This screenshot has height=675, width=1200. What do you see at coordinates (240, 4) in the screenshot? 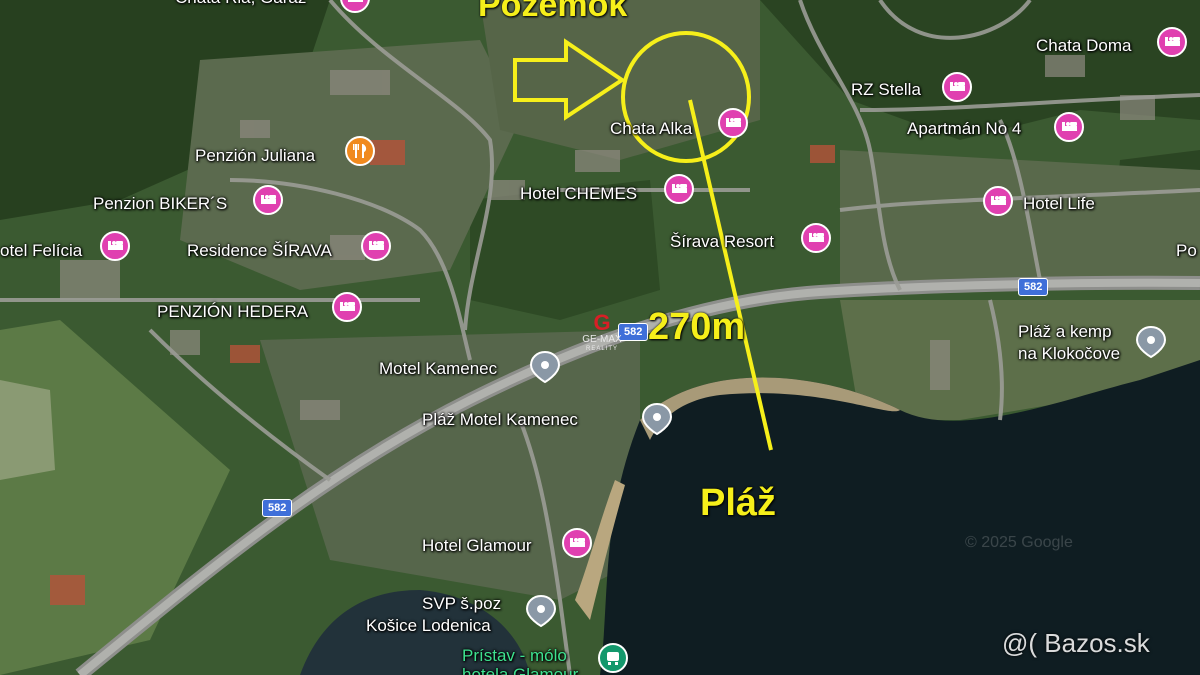
I see `place-label: Chata Ria, Garáž` at bounding box center [240, 4].